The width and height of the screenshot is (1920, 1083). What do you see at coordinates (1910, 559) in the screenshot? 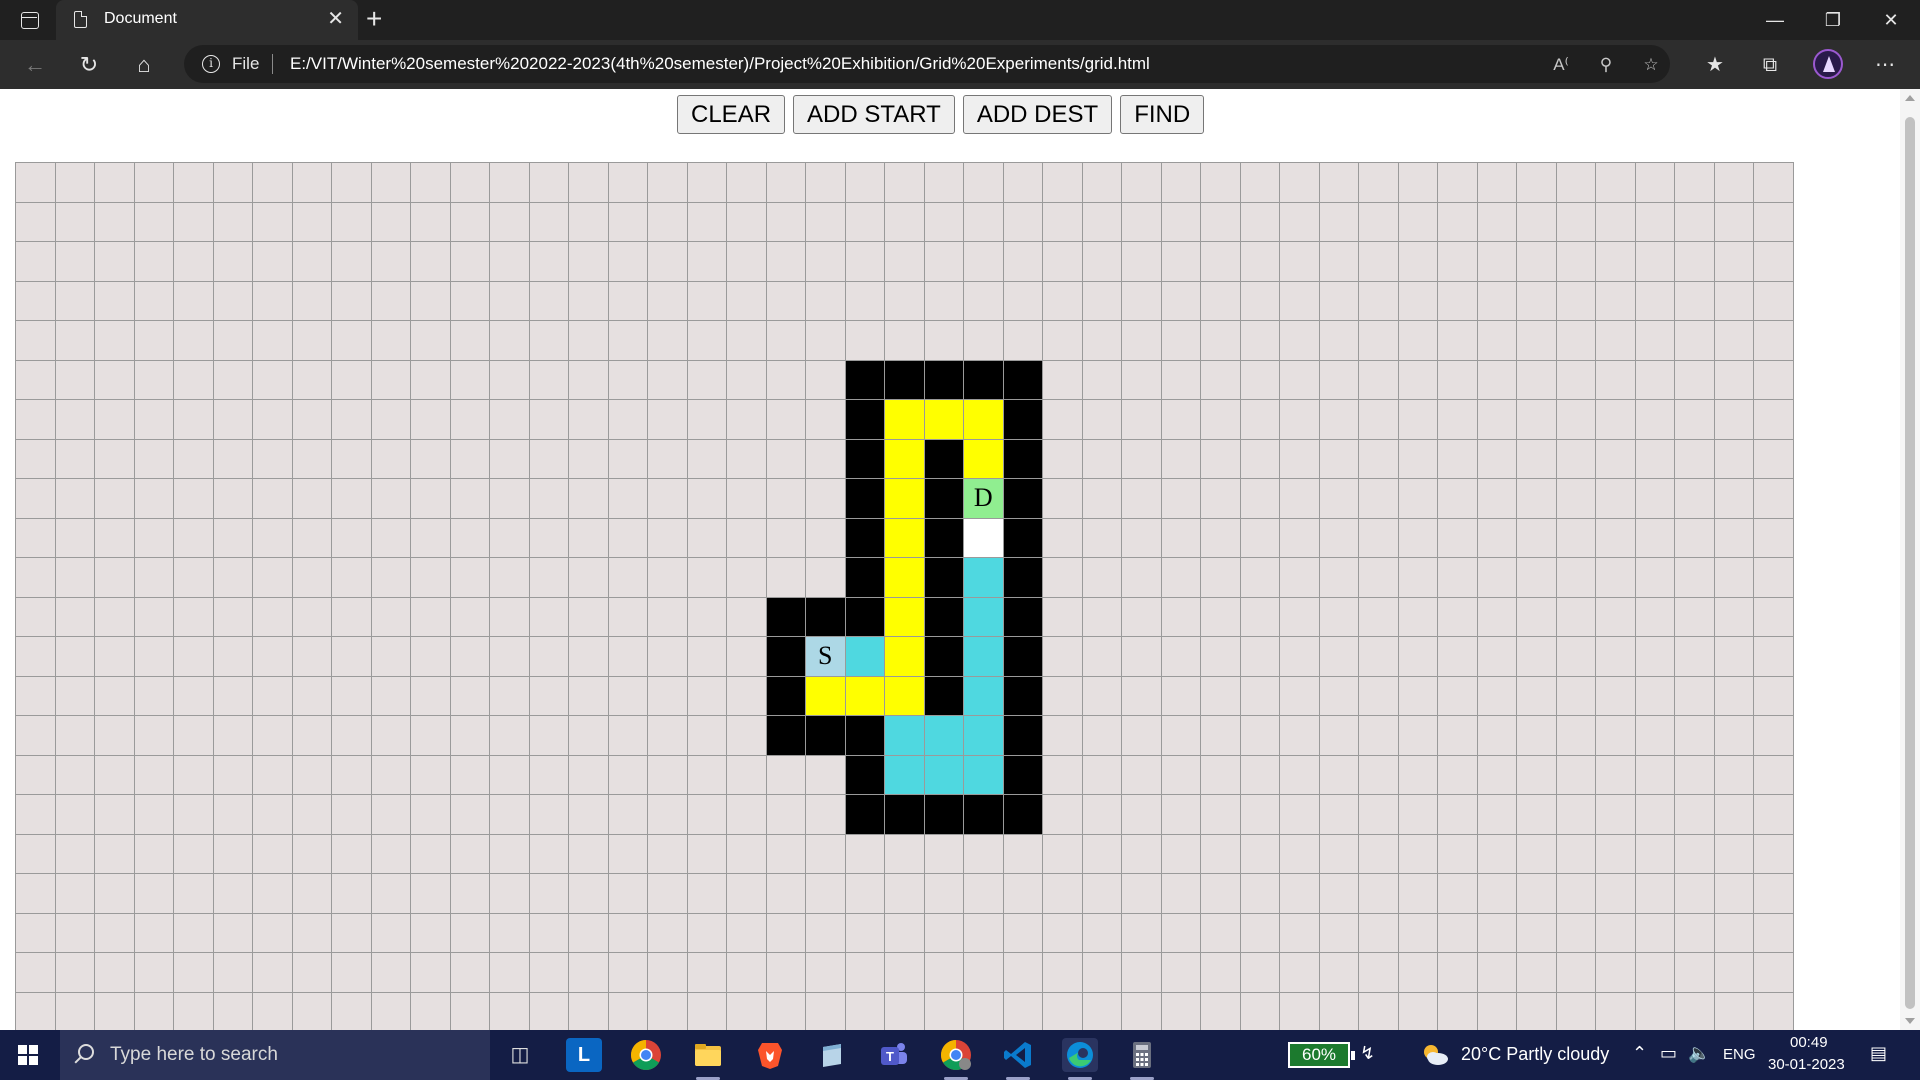
I see `vertical-scrollbar` at bounding box center [1910, 559].